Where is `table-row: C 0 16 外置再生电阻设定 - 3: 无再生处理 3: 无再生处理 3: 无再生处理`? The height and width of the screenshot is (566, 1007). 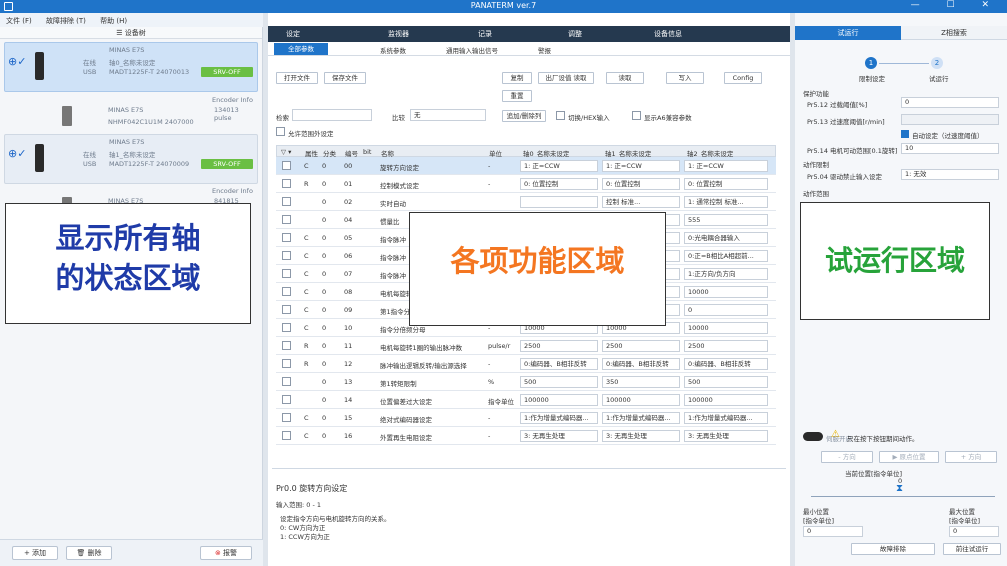
table-row: C 0 16 外置再生电阻设定 - 3: 无再生处理 3: 无再生处理 3: 无再生处理 is located at coordinates (526, 436).